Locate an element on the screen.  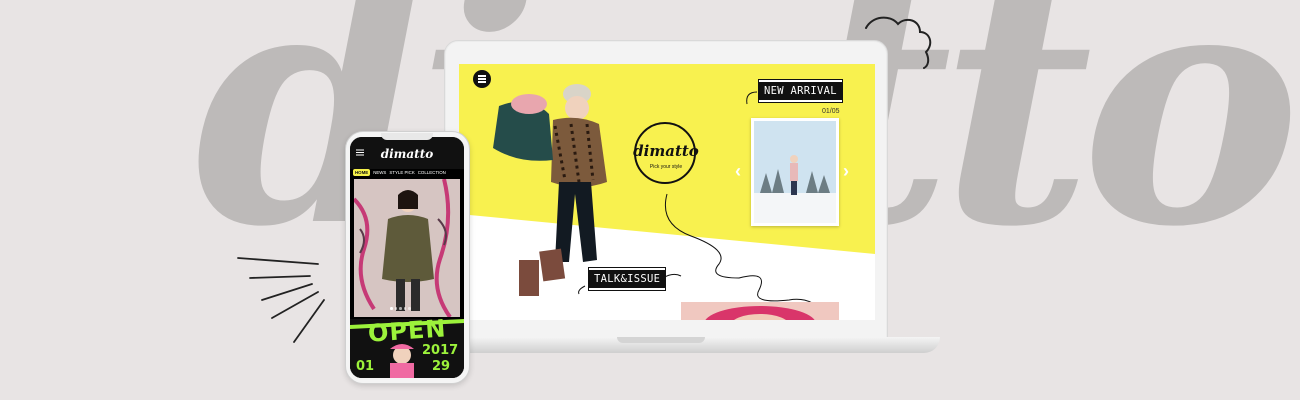
thumbnail-image is located at coordinates (760, 311).